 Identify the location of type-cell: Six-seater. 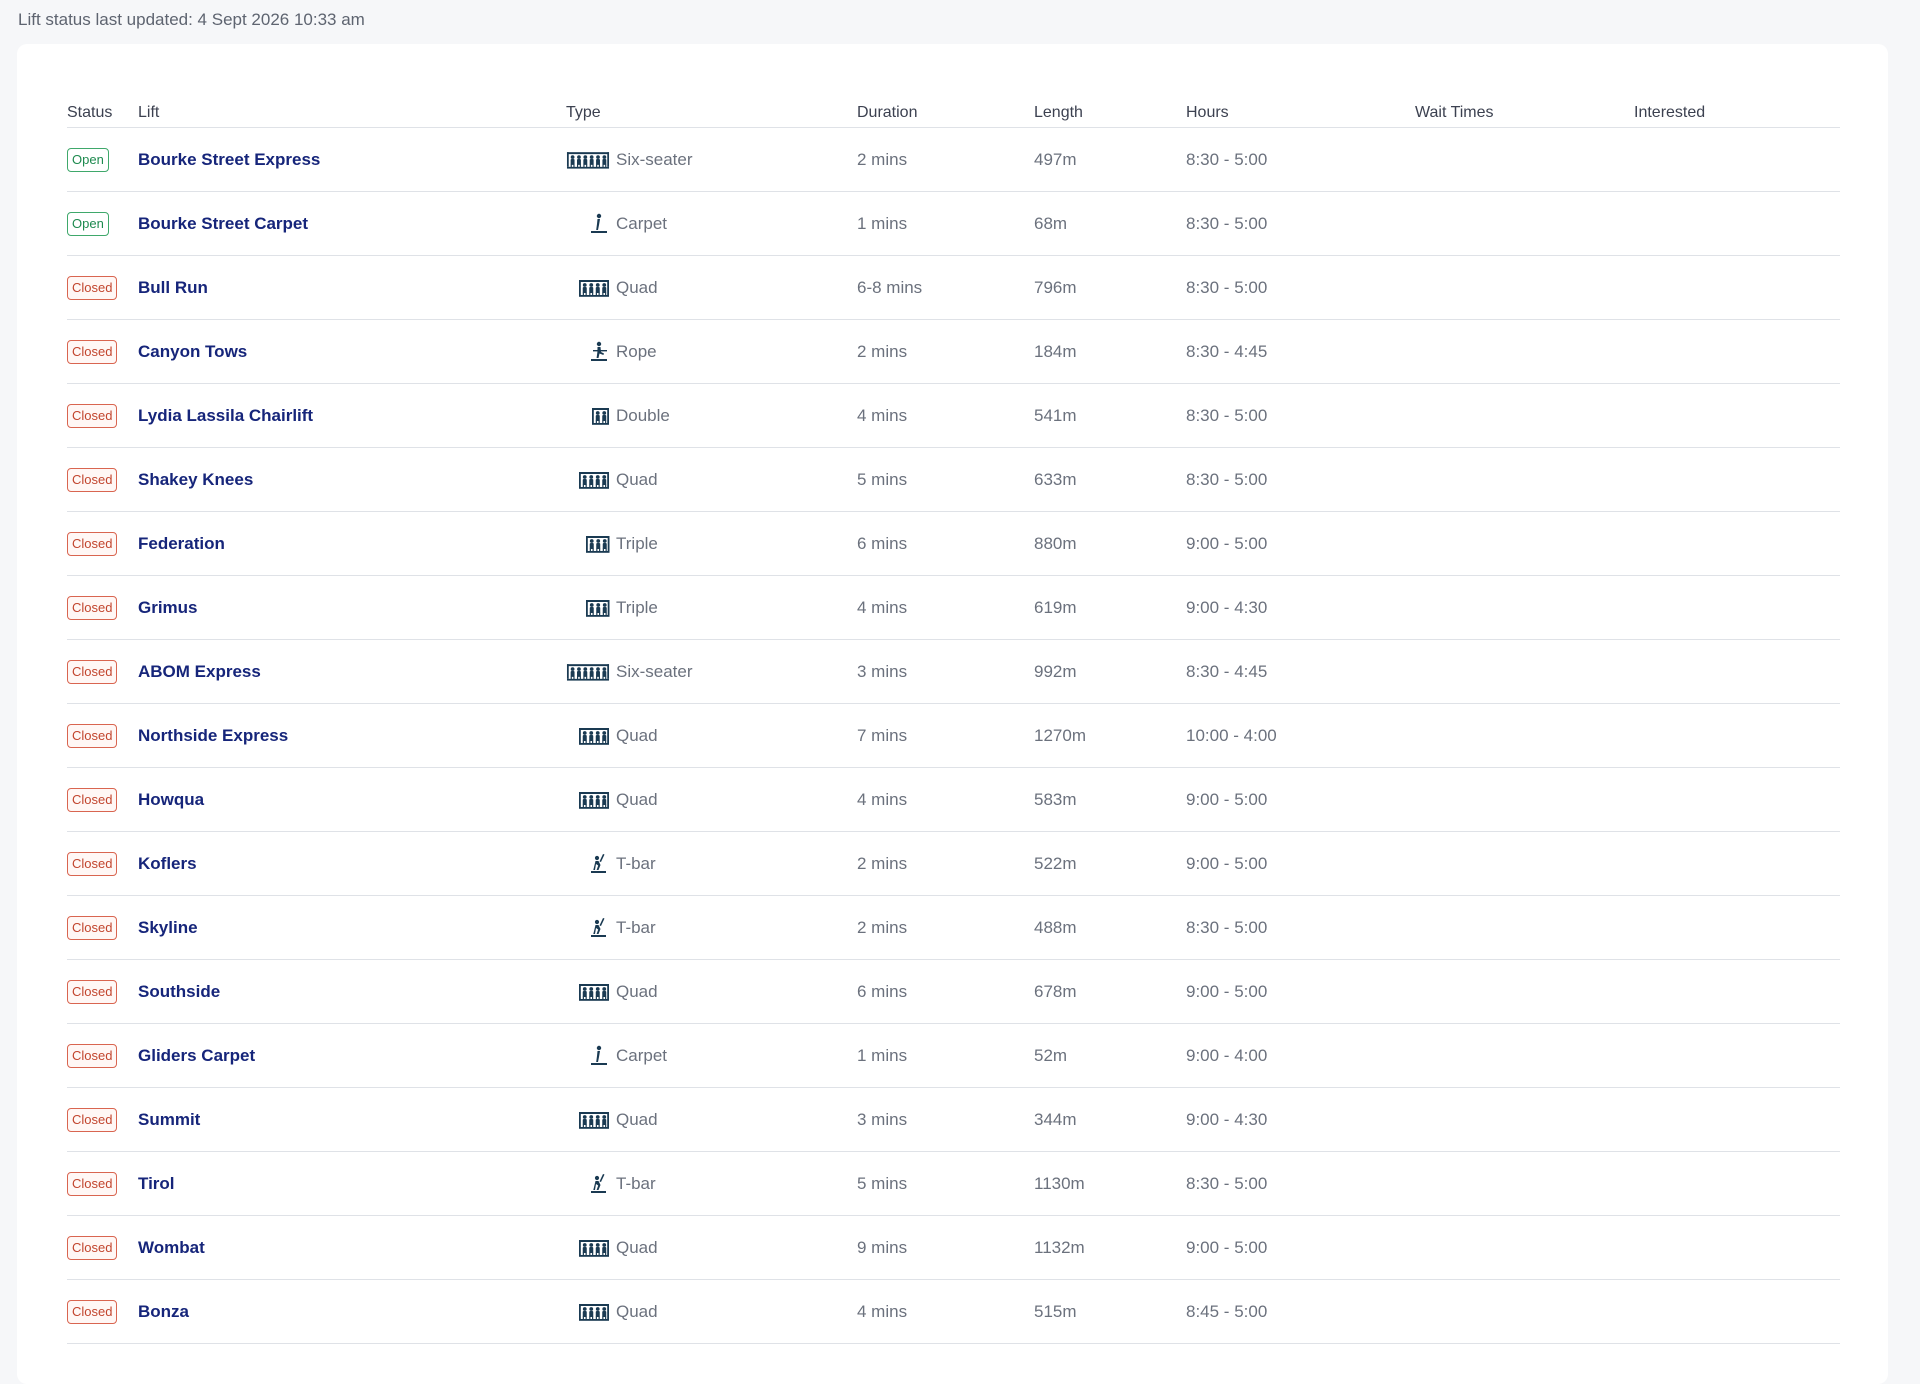
(711, 159).